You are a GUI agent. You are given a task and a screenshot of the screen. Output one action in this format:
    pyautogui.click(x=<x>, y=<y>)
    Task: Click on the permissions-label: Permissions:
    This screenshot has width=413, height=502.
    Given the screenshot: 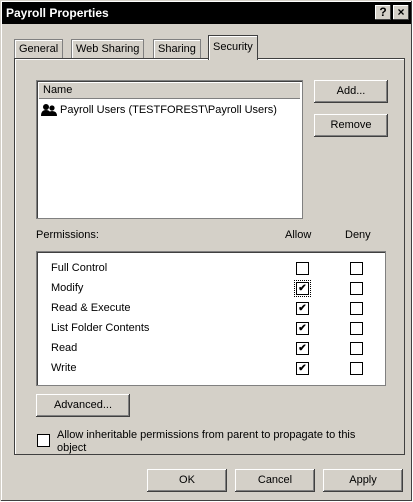 What is the action you would take?
    pyautogui.click(x=67, y=235)
    